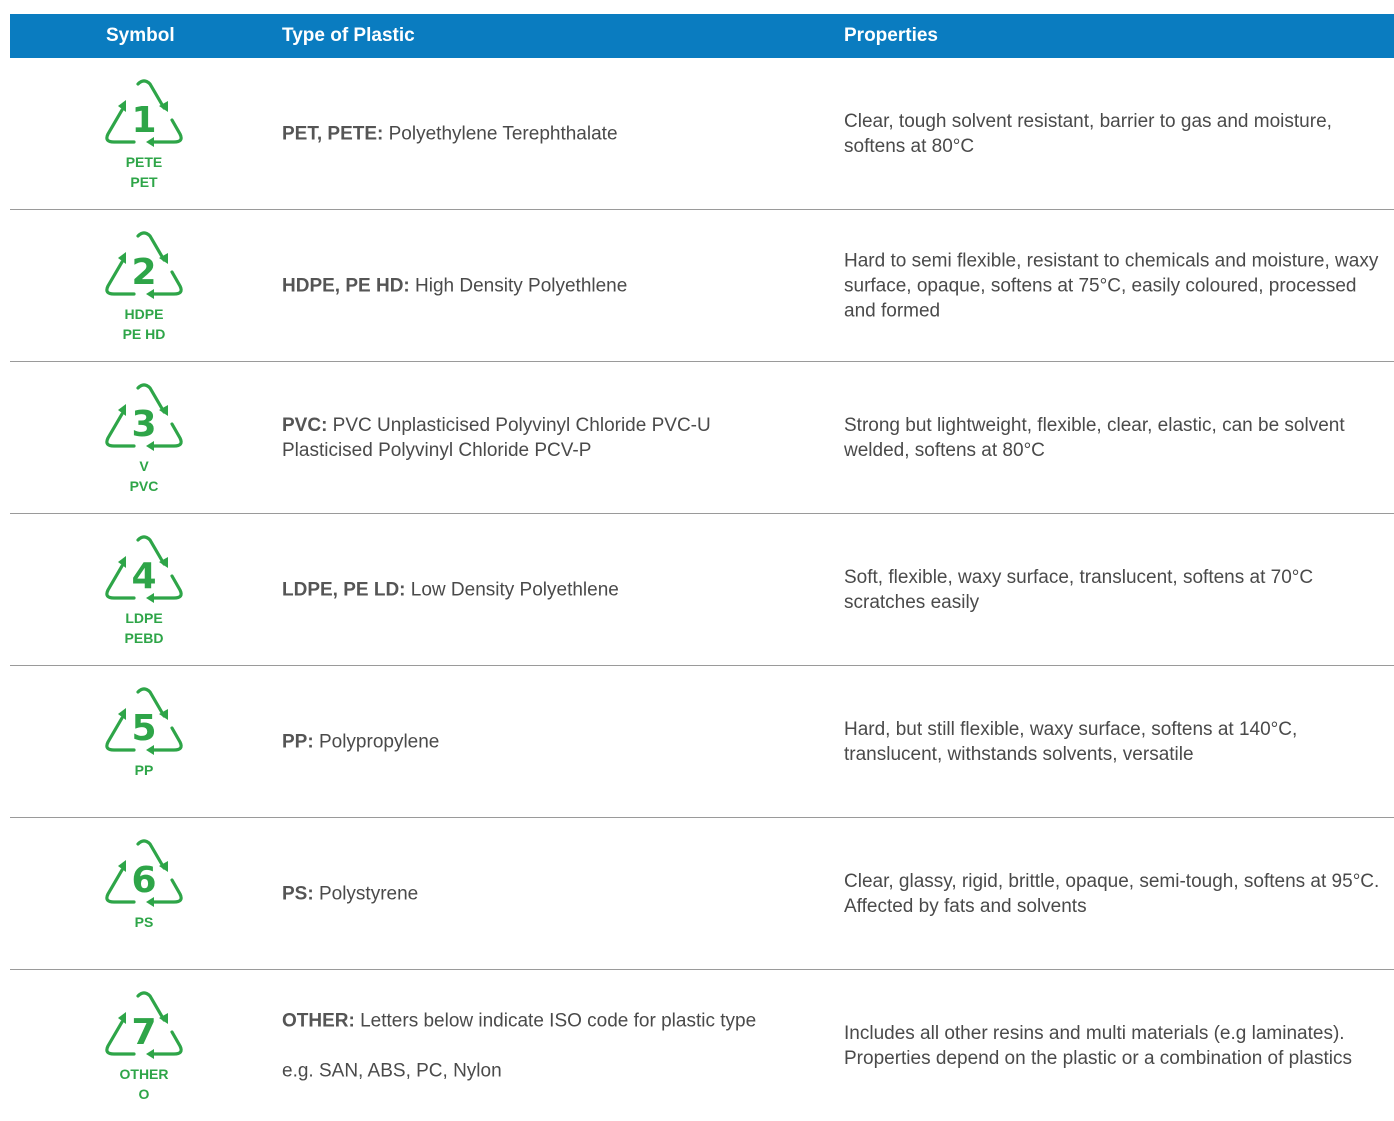 The width and height of the screenshot is (1394, 1121). I want to click on resin-code: O, so click(144, 1094).